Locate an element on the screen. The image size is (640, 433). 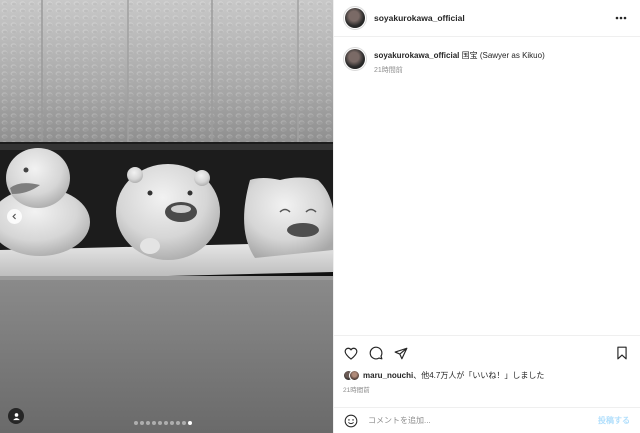
user-tag-icon is located at coordinates (16, 416).